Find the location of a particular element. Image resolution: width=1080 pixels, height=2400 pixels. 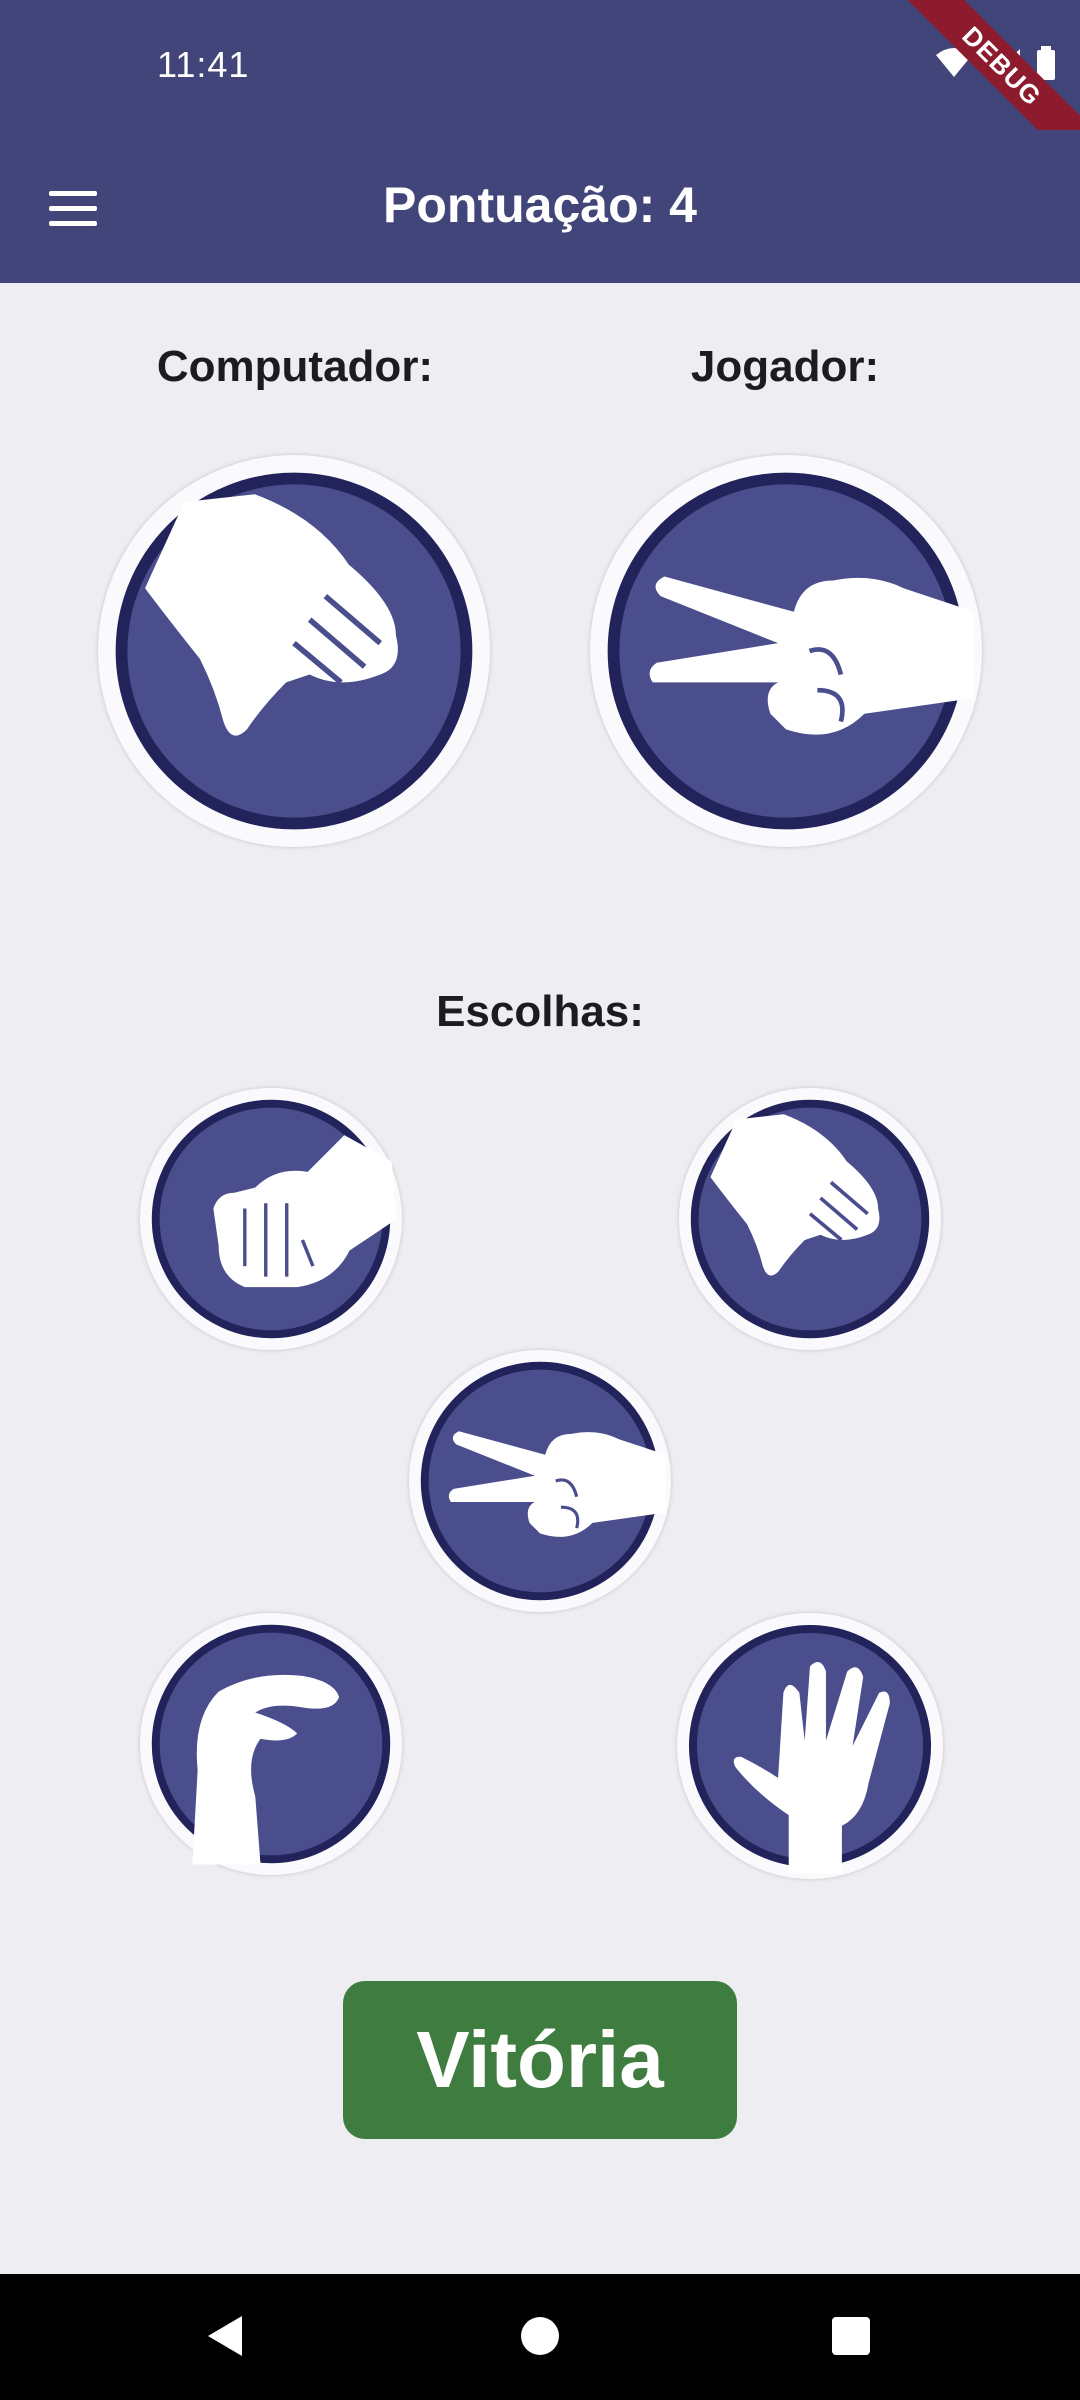

result-button: Vitória is located at coordinates (540, 2060).